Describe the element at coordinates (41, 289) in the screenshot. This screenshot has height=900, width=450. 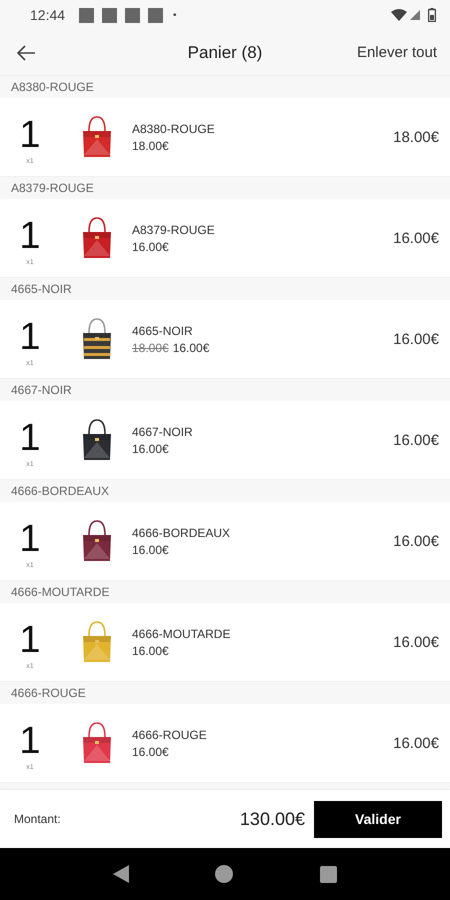
I see `section-header: 4665-NOIR` at that location.